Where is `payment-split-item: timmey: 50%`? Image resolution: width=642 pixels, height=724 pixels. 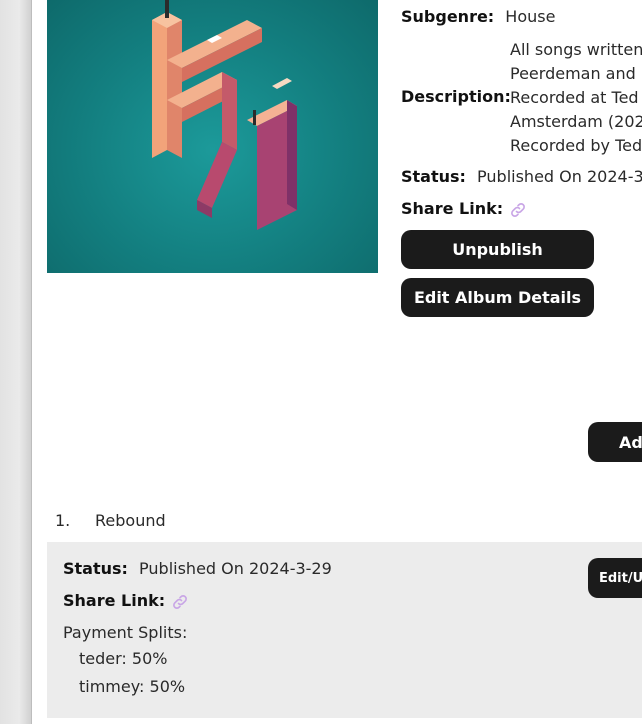 payment-split-item: timmey: 50% is located at coordinates (132, 686).